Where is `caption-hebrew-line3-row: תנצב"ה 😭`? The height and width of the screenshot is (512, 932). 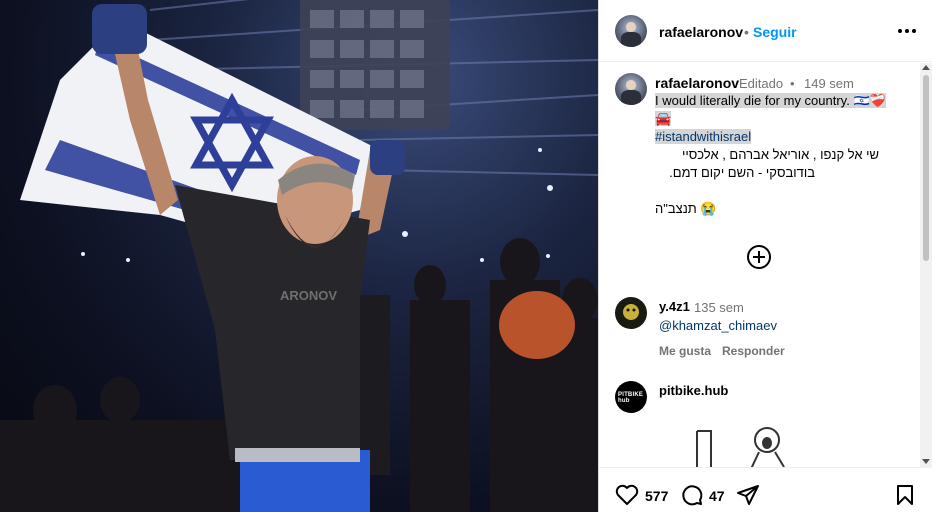 caption-hebrew-line3-row: תנצב"ה 😭 is located at coordinates (785, 209).